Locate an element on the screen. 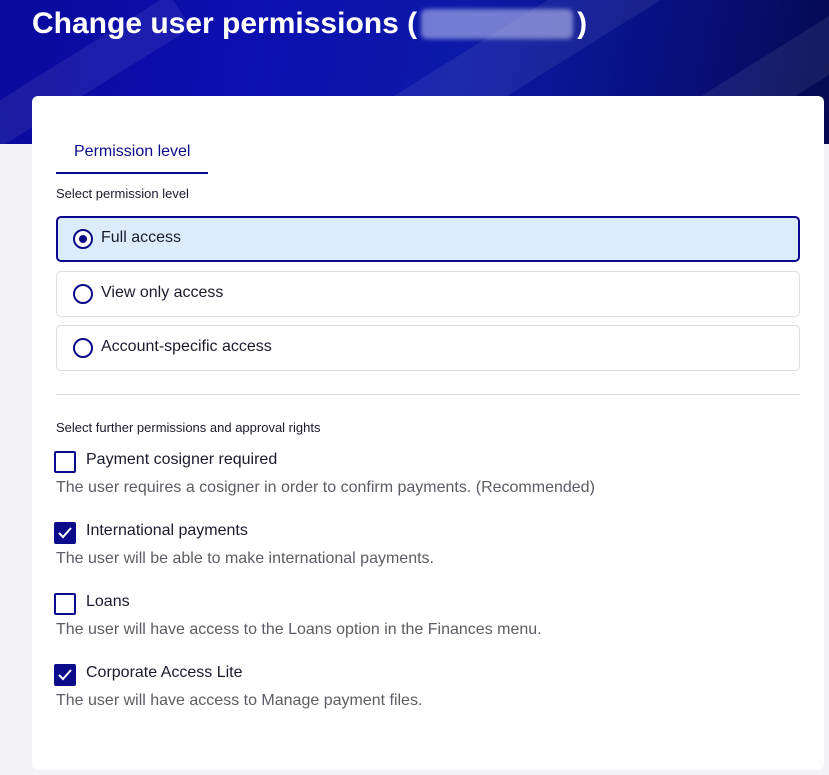 Image resolution: width=829 pixels, height=775 pixels. radio-dot-icon is located at coordinates (83, 239).